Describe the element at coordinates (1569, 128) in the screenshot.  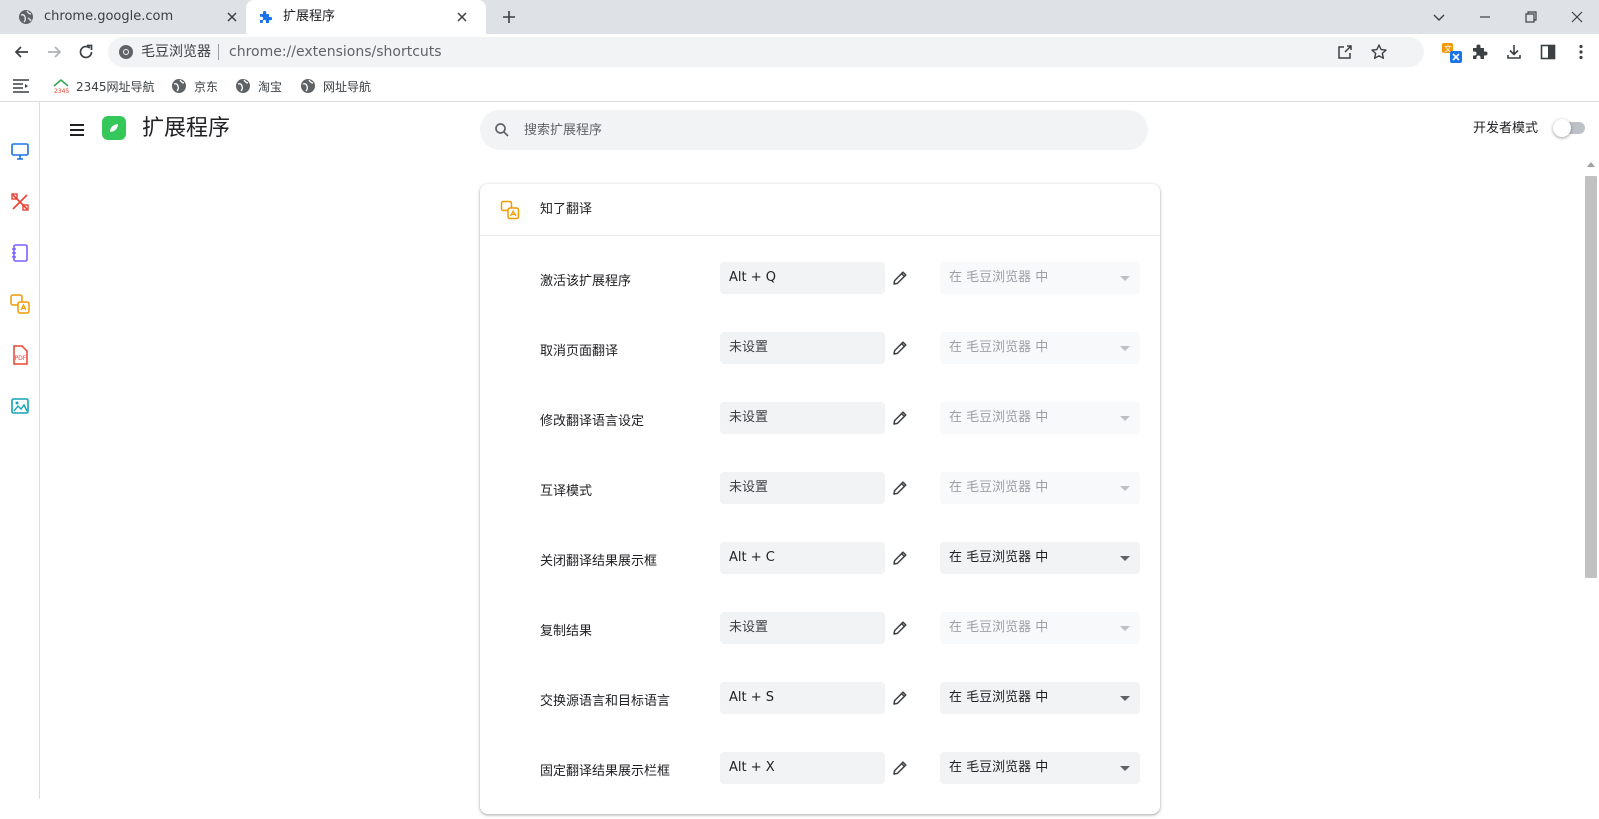
I see `developer-mode-toggle` at that location.